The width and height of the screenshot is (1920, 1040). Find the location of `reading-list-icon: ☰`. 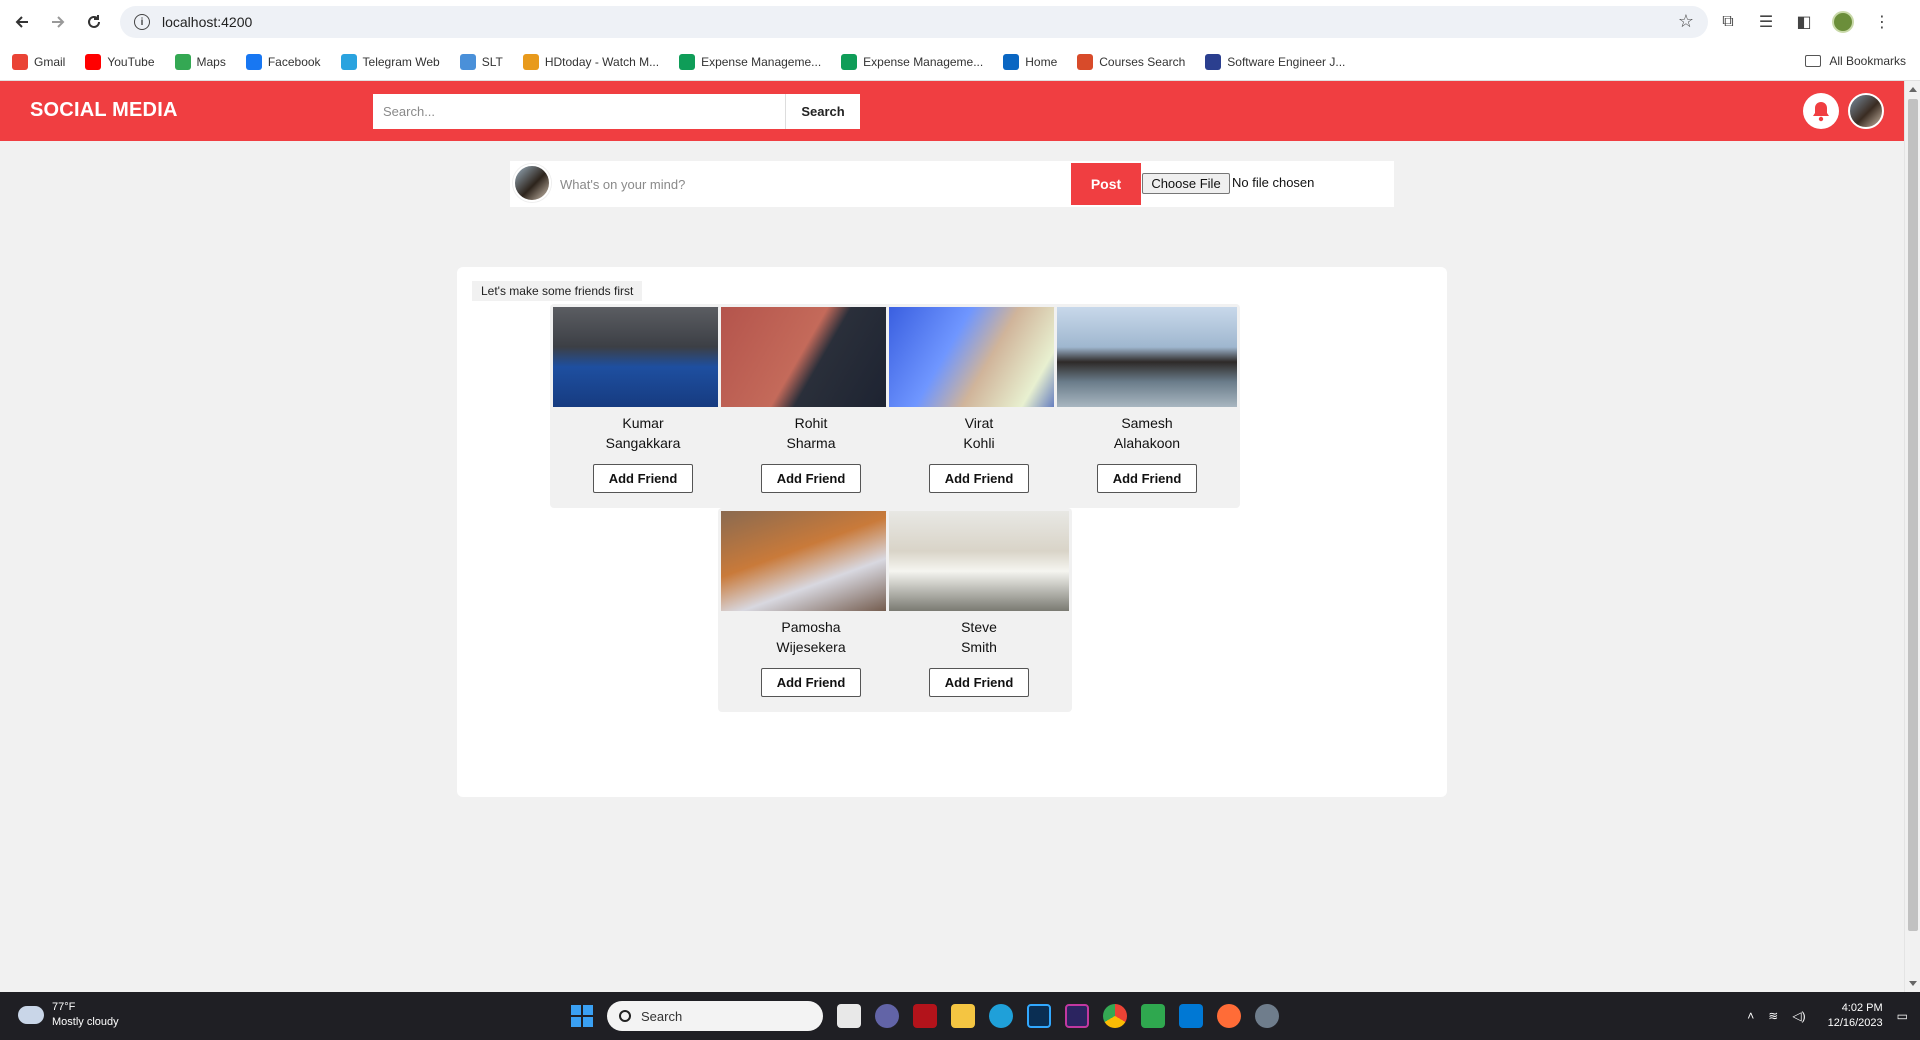

reading-list-icon: ☰ is located at coordinates (1766, 22).